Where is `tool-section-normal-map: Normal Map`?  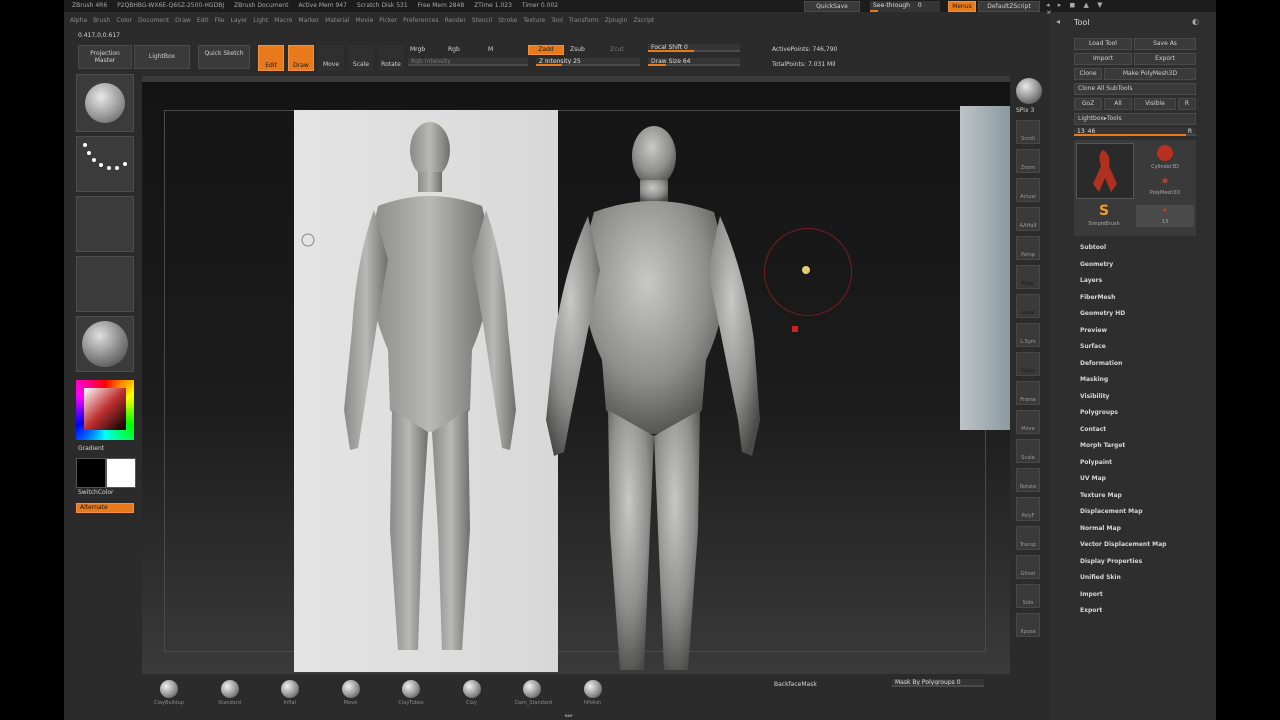
tool-section-normal-map: Normal Map is located at coordinates (1100, 528).